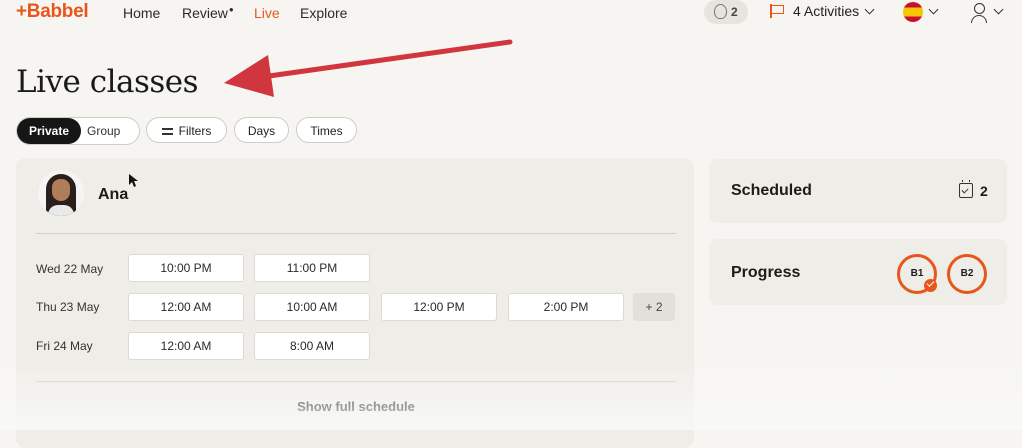 The height and width of the screenshot is (448, 1022). I want to click on day-label-wed: Wed 22 May, so click(70, 269).